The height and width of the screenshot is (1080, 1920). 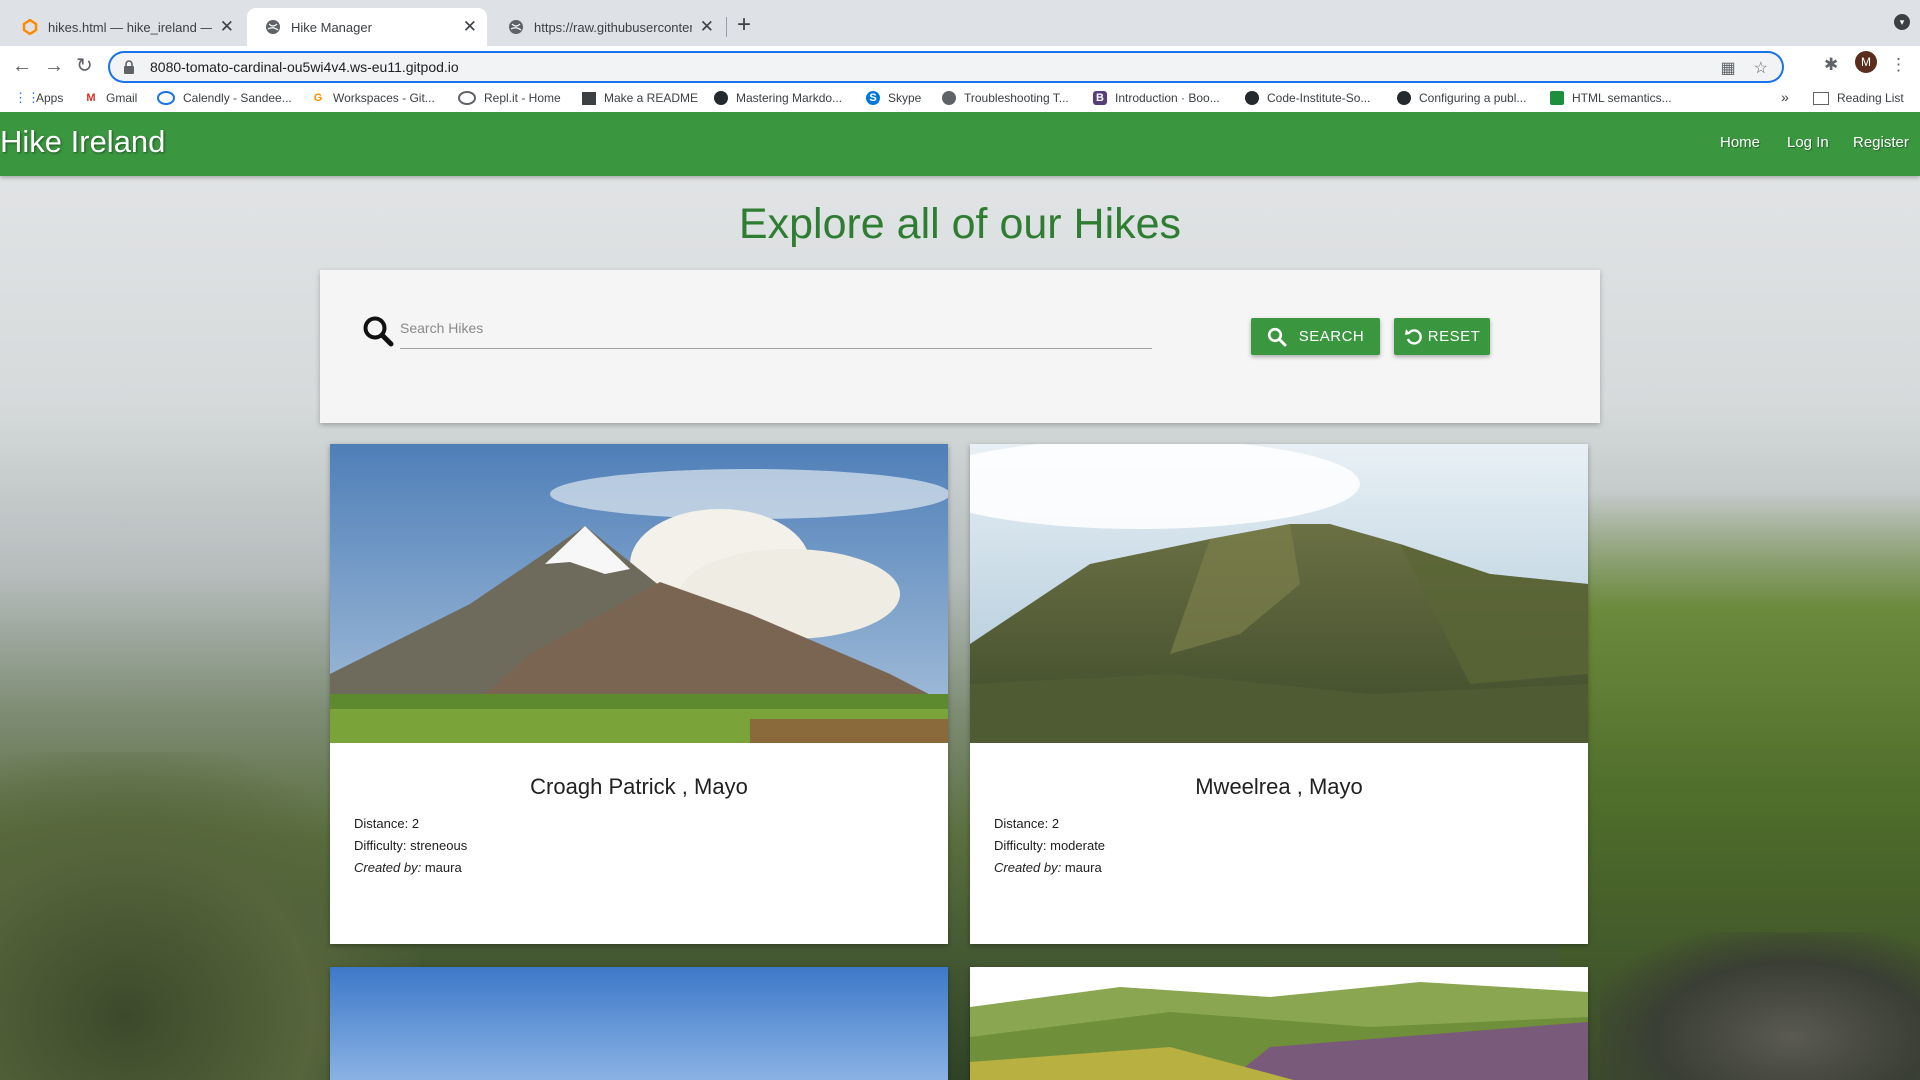 What do you see at coordinates (1785, 97) in the screenshot?
I see `bookmarks-overflow-button: »` at bounding box center [1785, 97].